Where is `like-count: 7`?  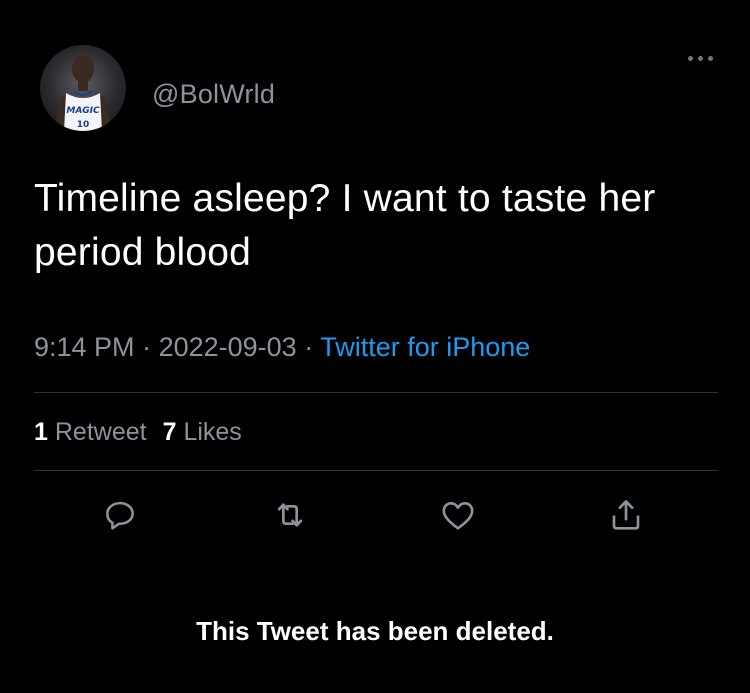
like-count: 7 is located at coordinates (169, 432).